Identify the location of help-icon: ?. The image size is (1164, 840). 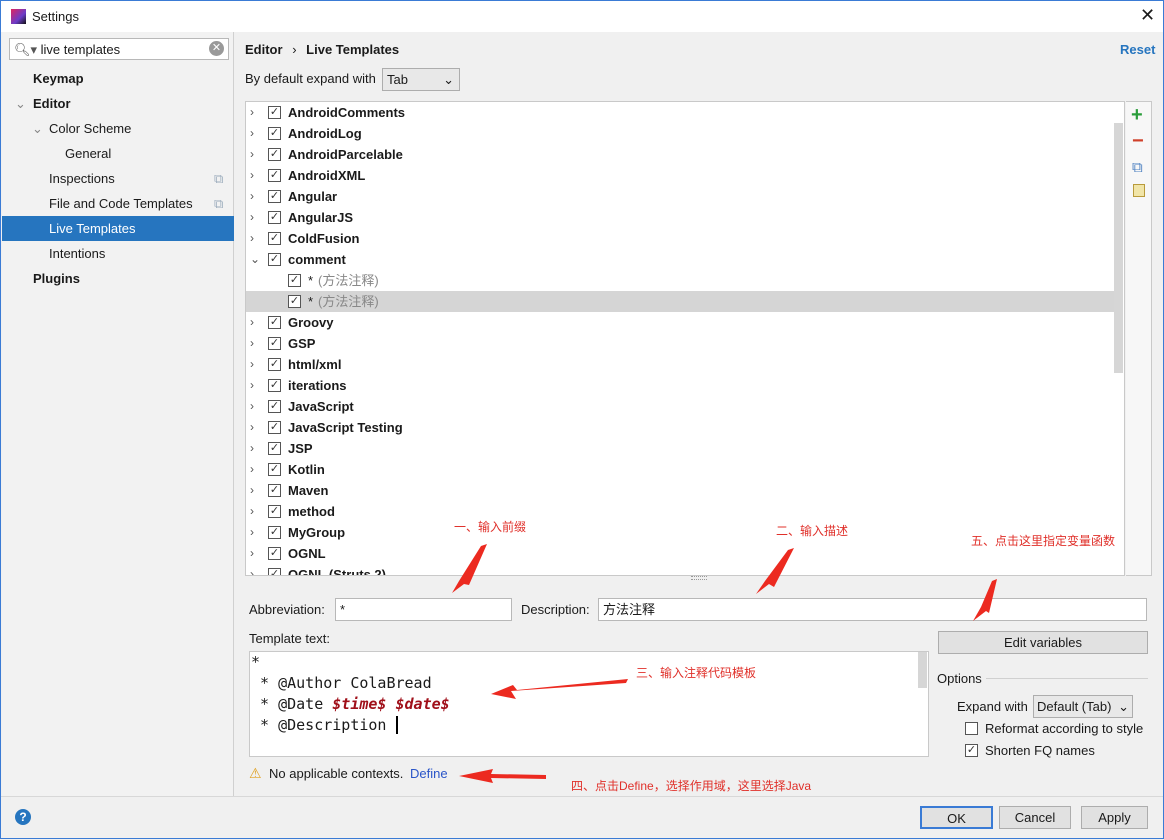
(23, 817).